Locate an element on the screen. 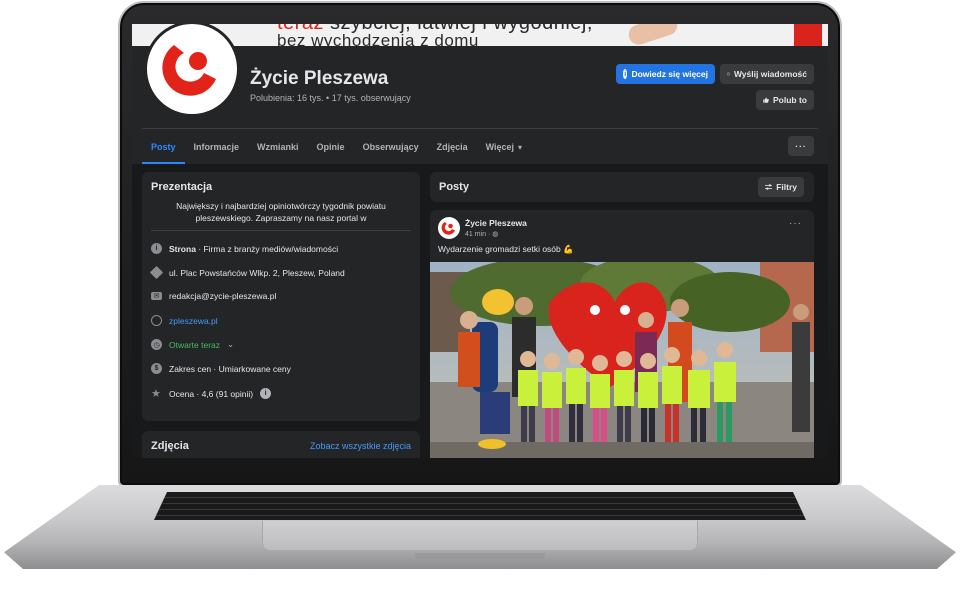 The height and width of the screenshot is (589, 960). chevron-down-icon: ⌄ is located at coordinates (231, 344).